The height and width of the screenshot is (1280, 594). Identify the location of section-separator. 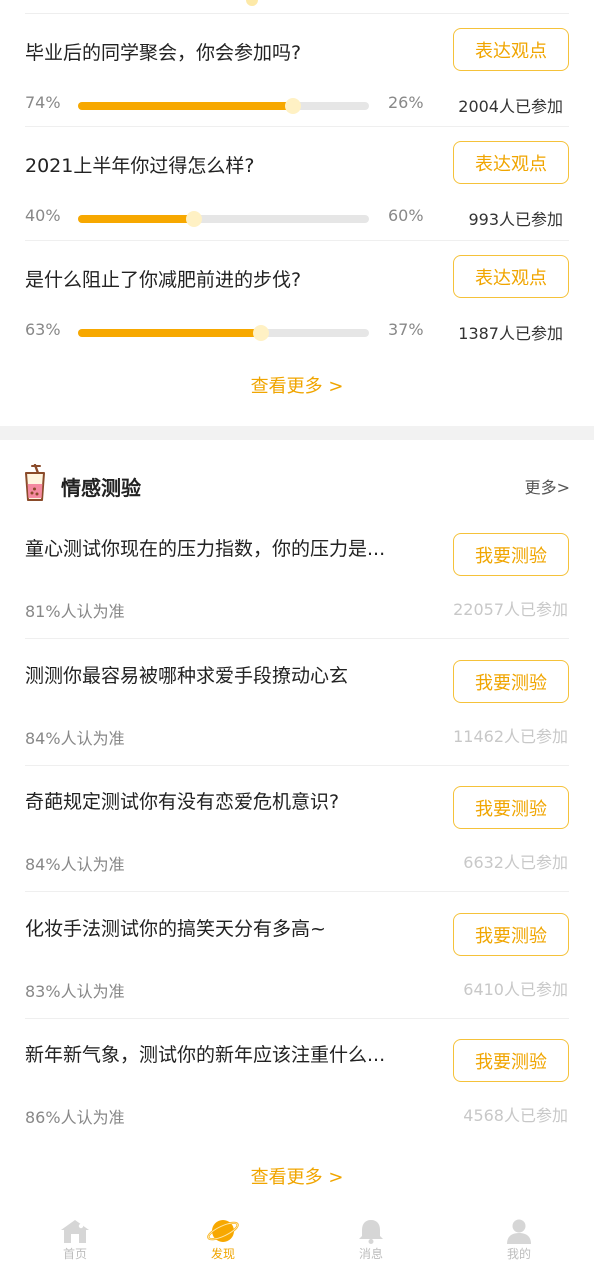
(297, 433).